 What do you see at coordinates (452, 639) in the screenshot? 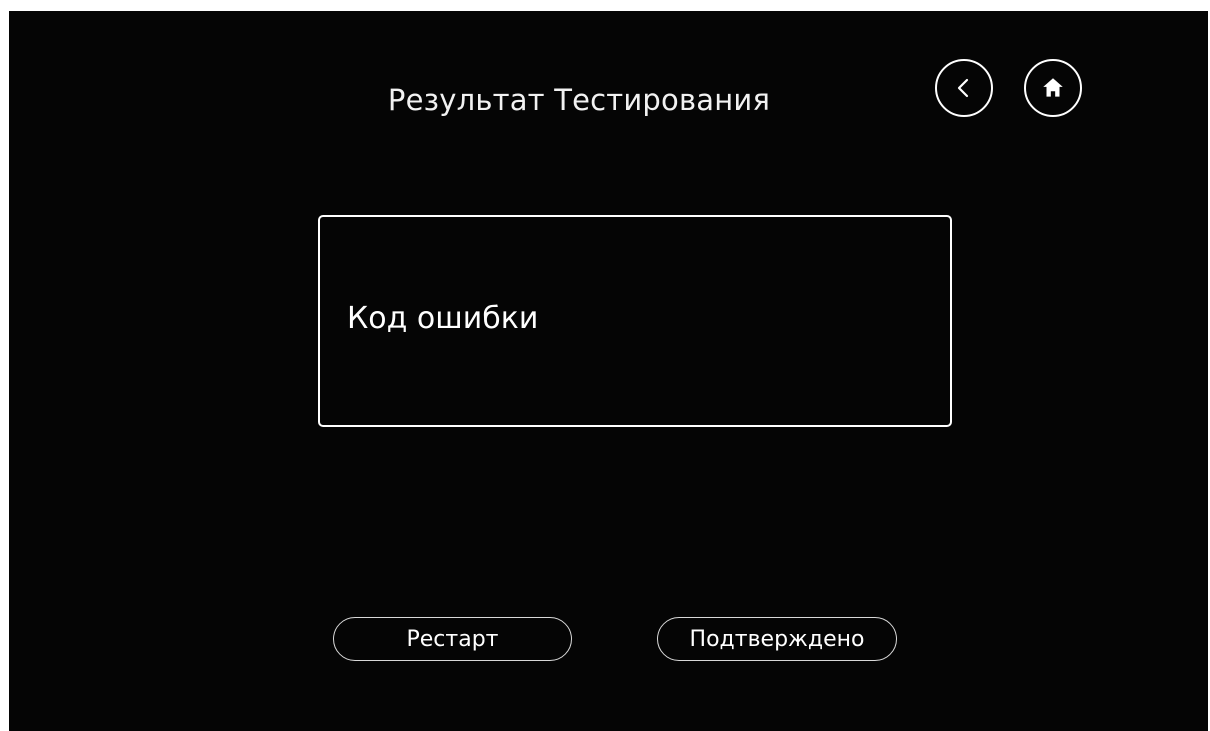
I see `restart-button: Рестарт` at bounding box center [452, 639].